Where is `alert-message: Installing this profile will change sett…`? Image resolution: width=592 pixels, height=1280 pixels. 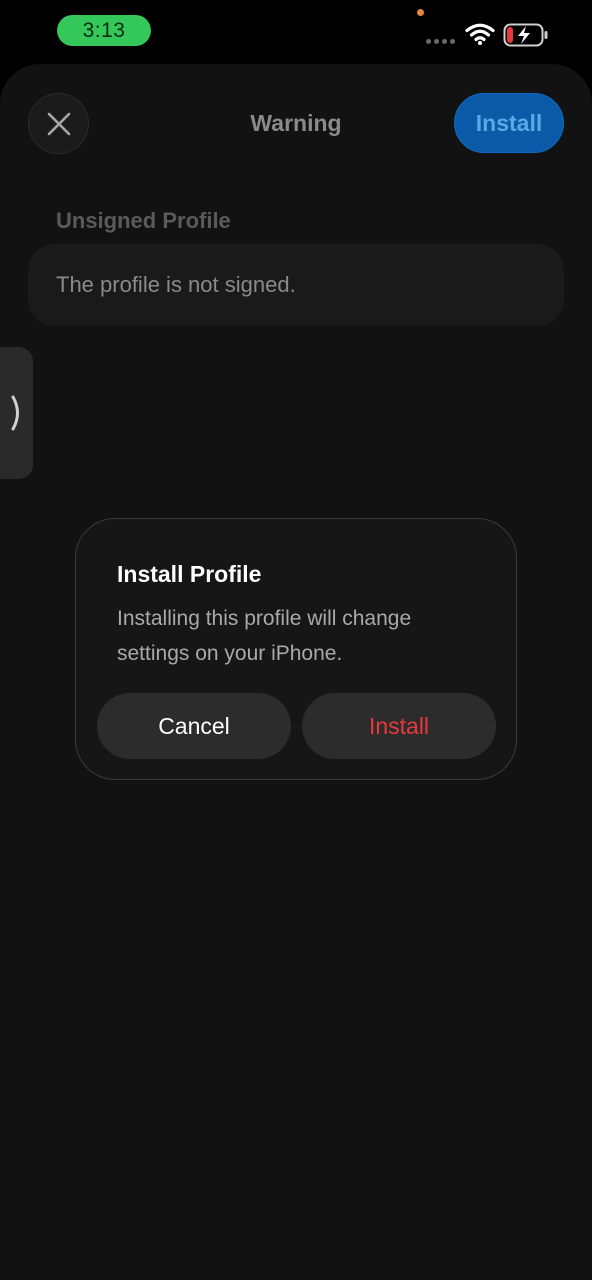
alert-message: Installing this profile will change sett… is located at coordinates (264, 636).